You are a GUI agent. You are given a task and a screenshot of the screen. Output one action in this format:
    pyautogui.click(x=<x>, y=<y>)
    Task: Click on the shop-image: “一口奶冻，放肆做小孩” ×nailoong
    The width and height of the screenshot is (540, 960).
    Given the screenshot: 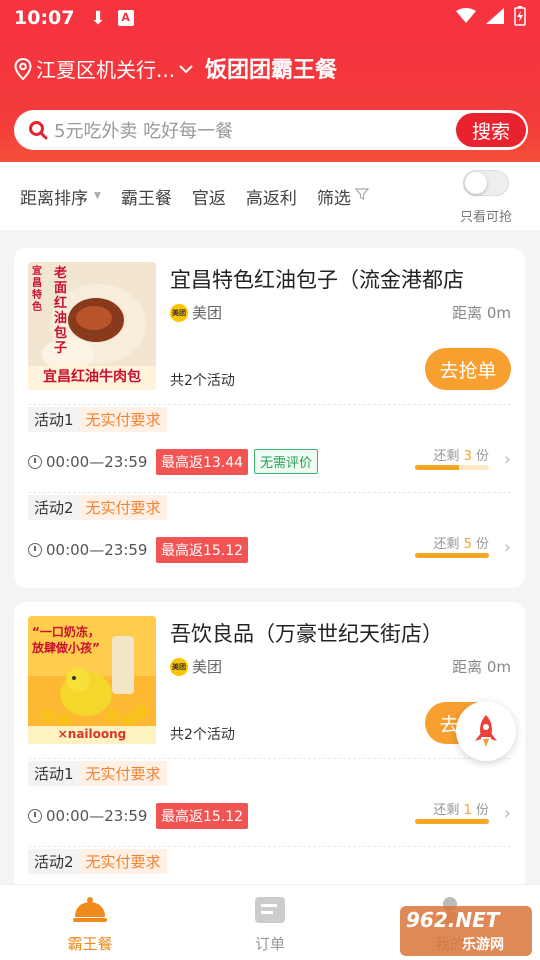 What is the action you would take?
    pyautogui.click(x=92, y=680)
    